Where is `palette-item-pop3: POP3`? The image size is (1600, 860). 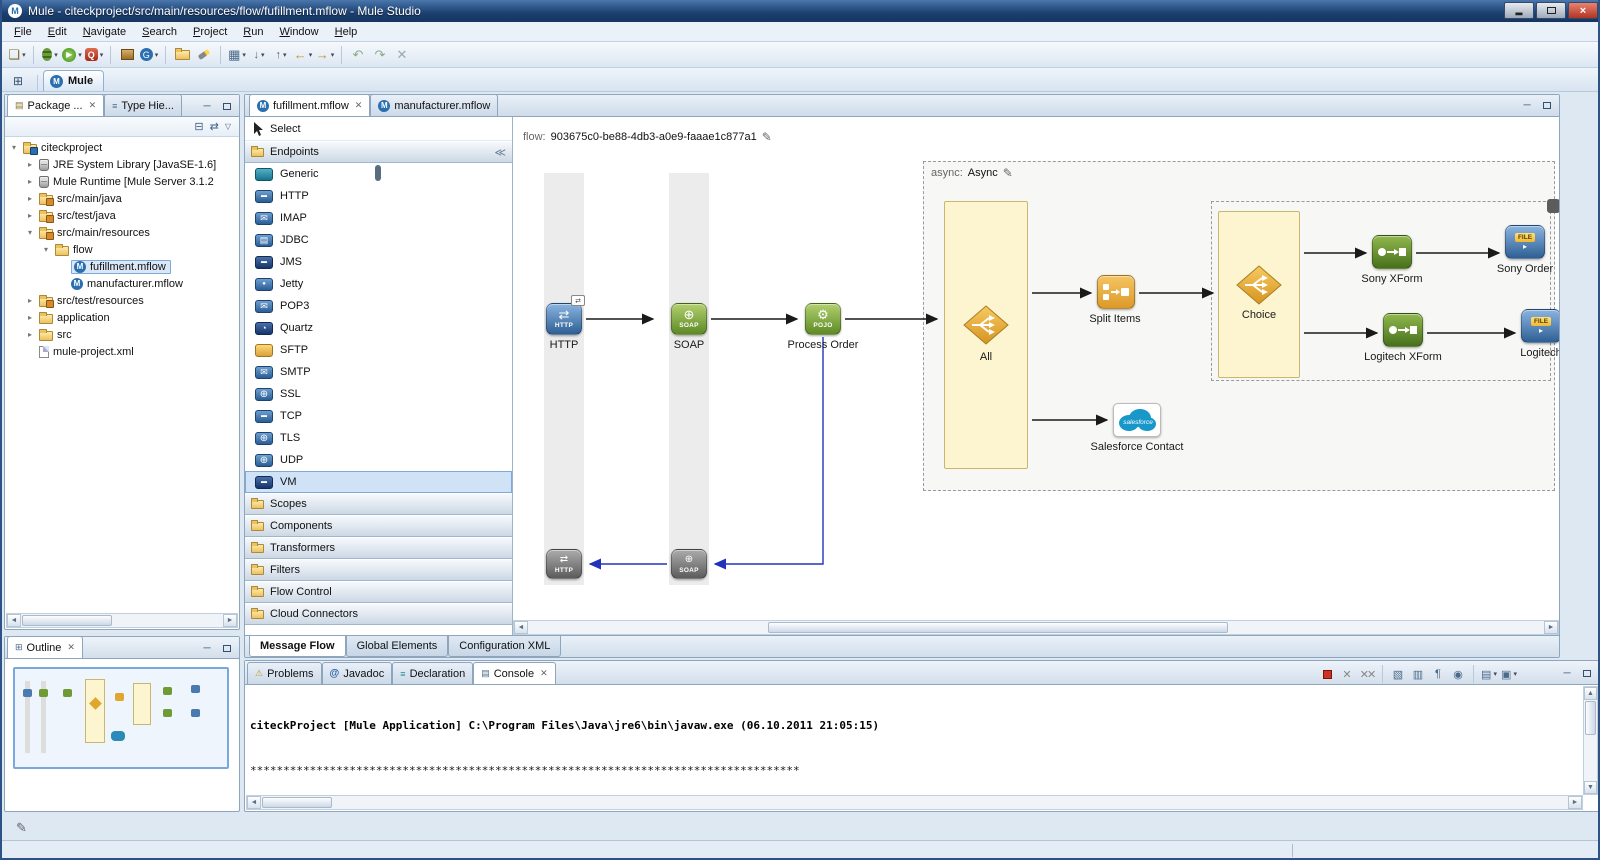 palette-item-pop3: POP3 is located at coordinates (378, 306).